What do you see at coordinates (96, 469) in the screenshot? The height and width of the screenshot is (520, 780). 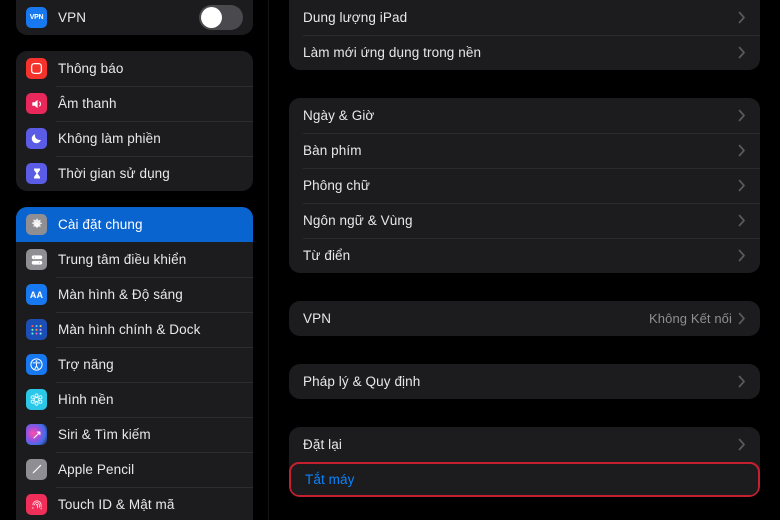 I see `sidebar-item-label: Apple Pencil` at bounding box center [96, 469].